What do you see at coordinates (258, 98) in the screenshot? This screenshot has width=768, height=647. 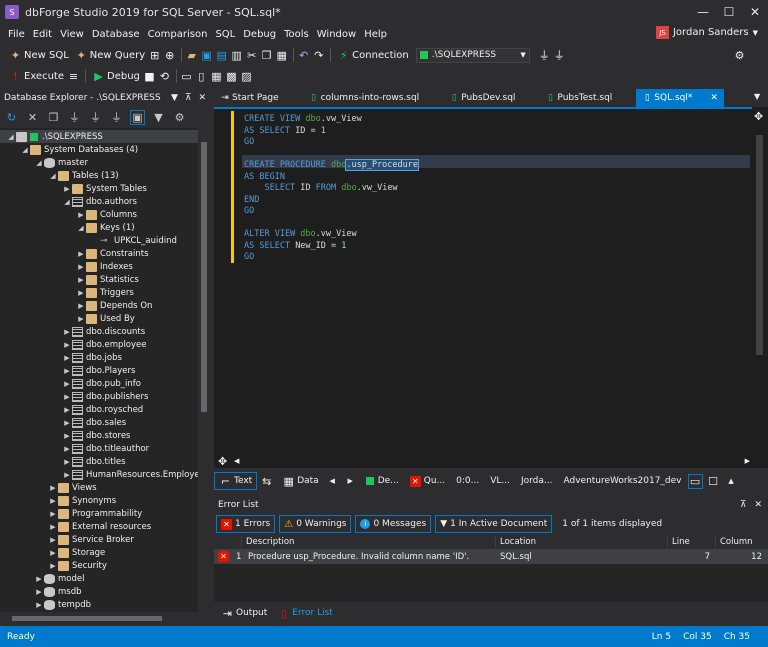 I see `tab-document: ⇥ Start Page` at bounding box center [258, 98].